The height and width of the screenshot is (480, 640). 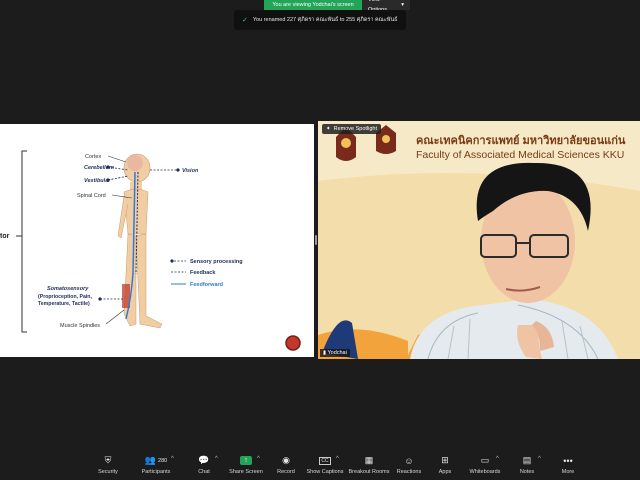 What do you see at coordinates (286, 472) in the screenshot?
I see `record-label: Record` at bounding box center [286, 472].